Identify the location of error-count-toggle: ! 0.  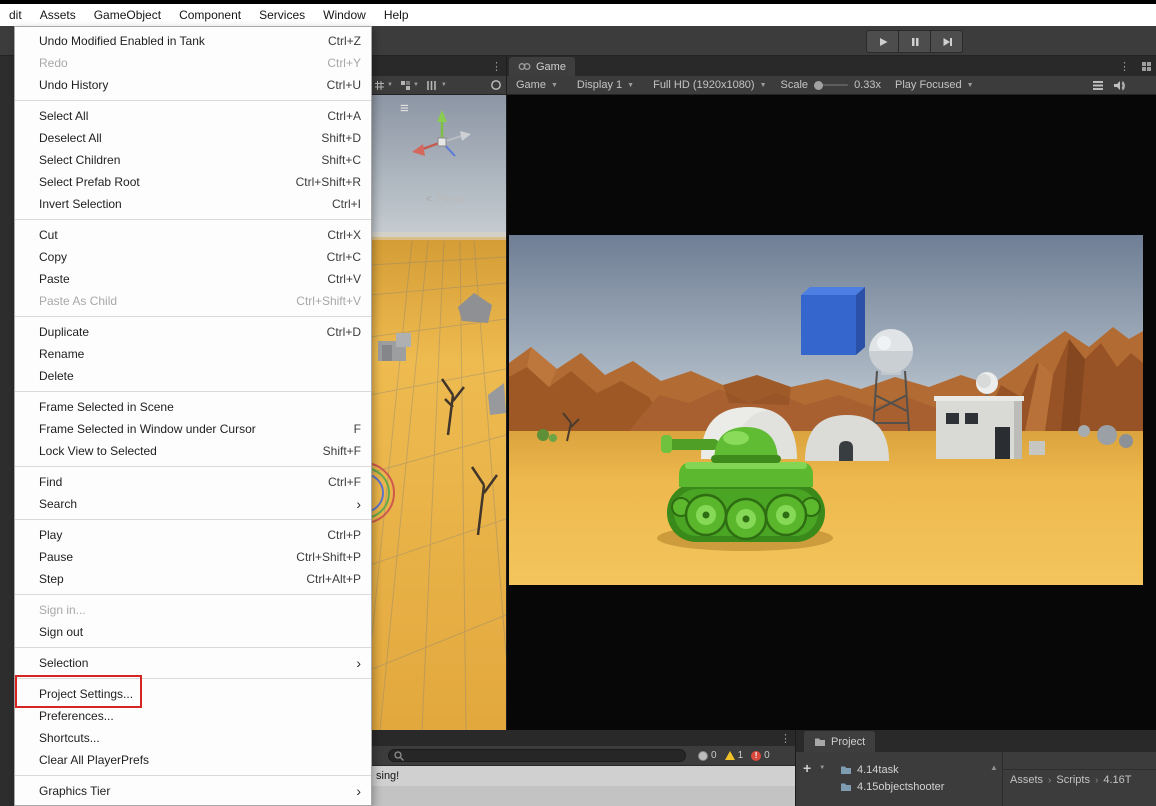
(760, 755).